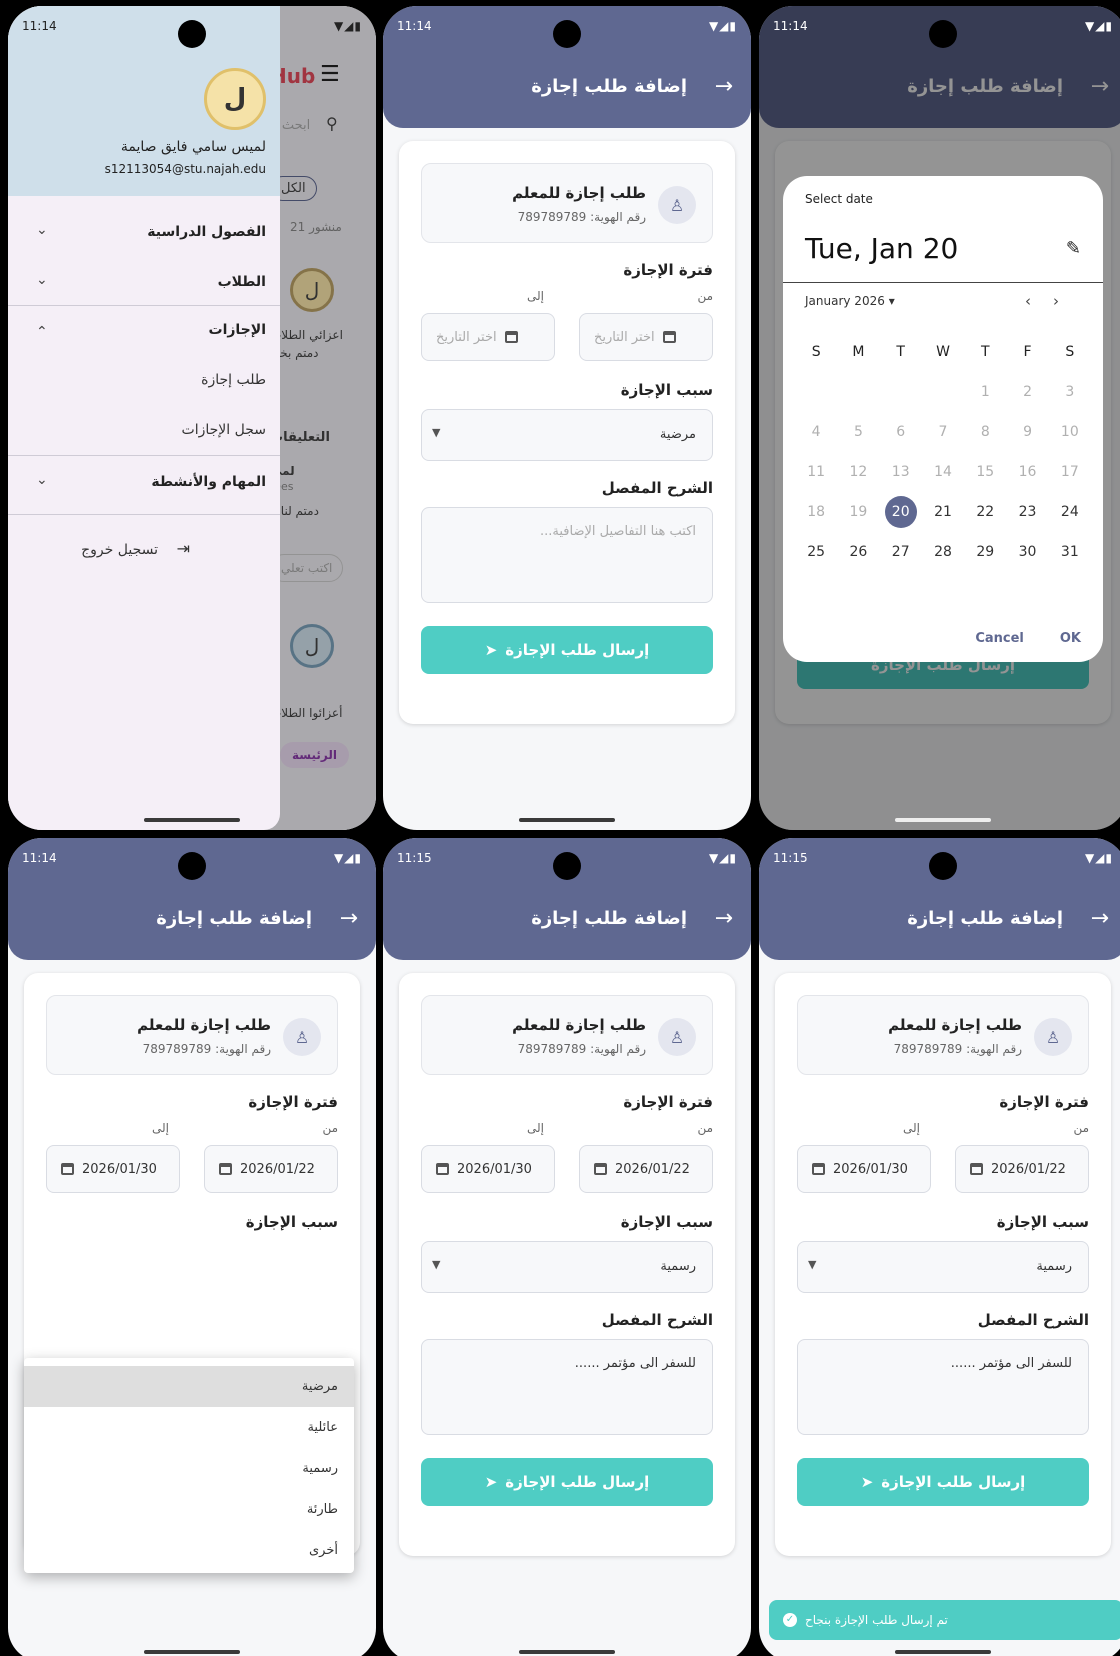  What do you see at coordinates (185, 169) in the screenshot?
I see `user-email: s12113054@stu.najah.edu` at bounding box center [185, 169].